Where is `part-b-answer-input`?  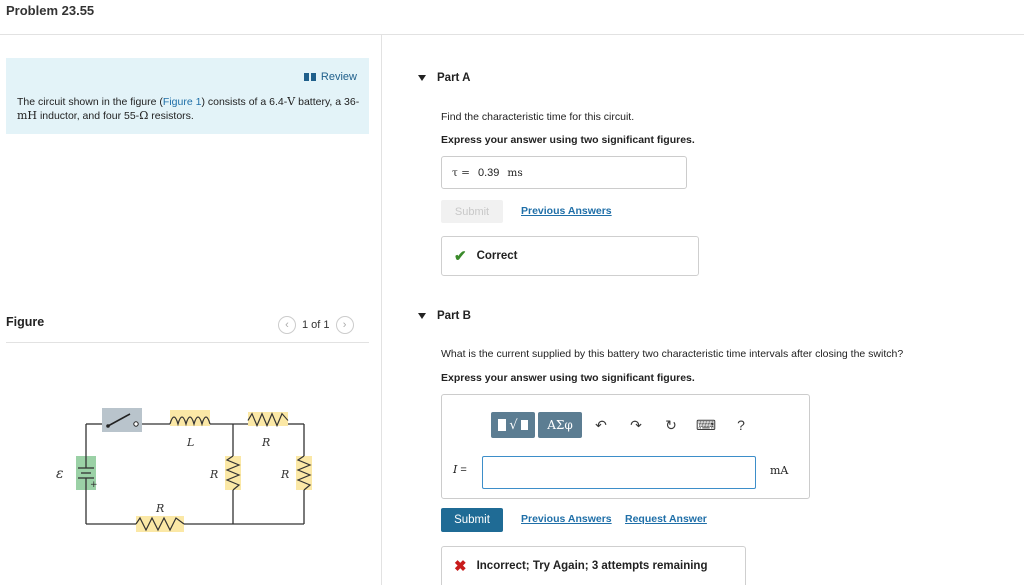
part-b-answer-input is located at coordinates (619, 472).